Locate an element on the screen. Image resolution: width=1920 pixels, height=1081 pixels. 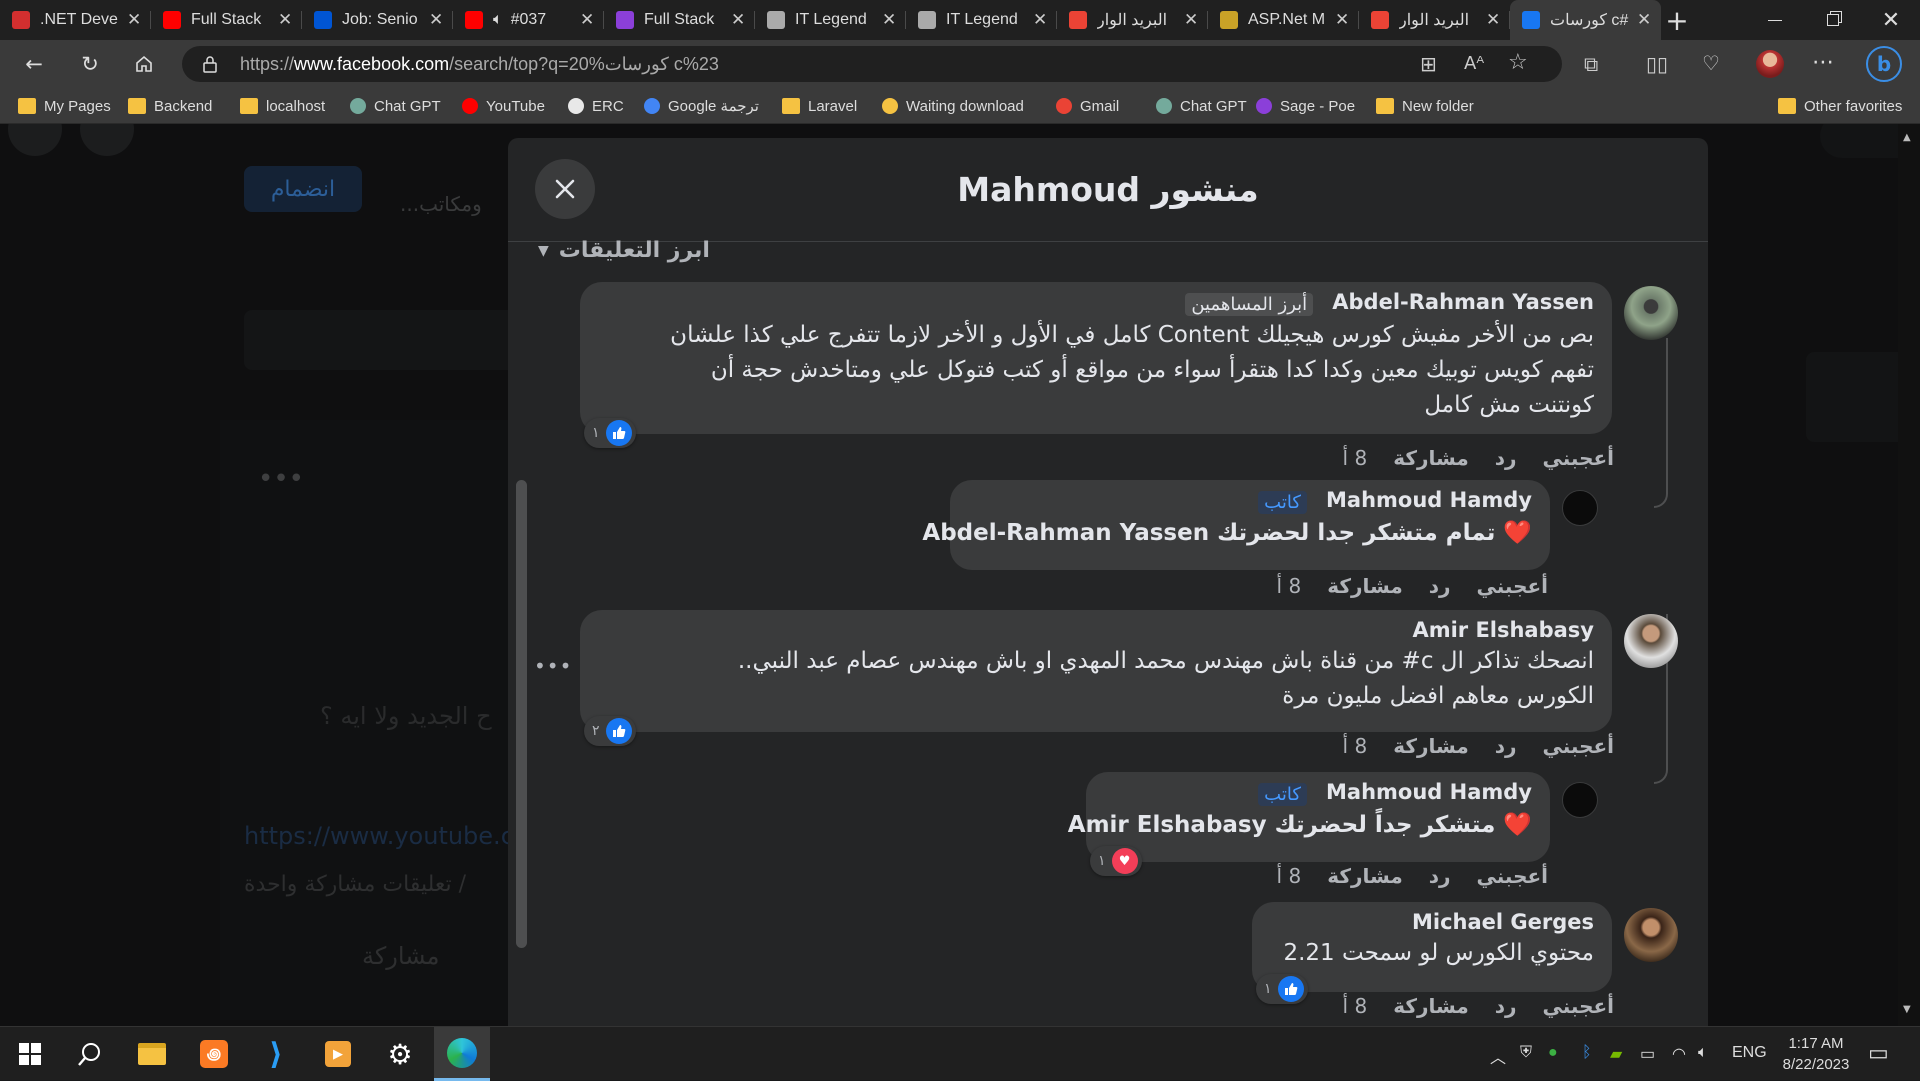
home-button is located at coordinates (144, 64).